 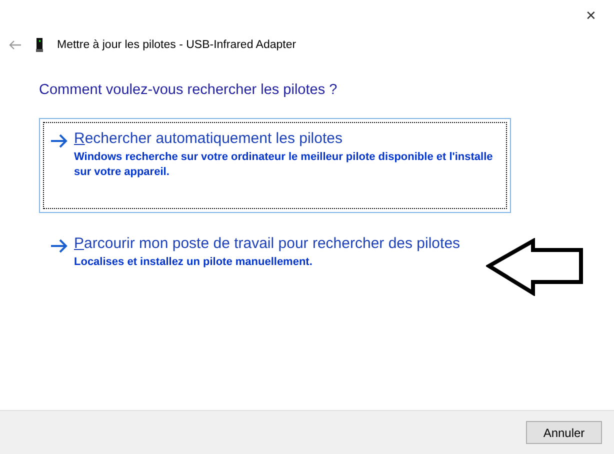 I want to click on window-title: Mettre à jour les pilotes - USB-Infrared Adapter, so click(x=176, y=45).